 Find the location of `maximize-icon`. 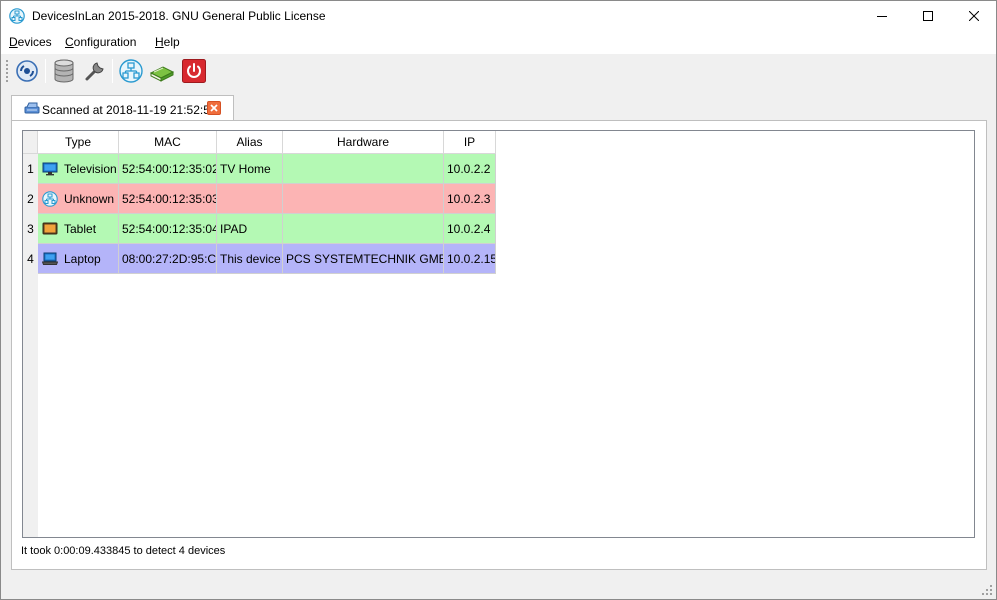

maximize-icon is located at coordinates (928, 16).